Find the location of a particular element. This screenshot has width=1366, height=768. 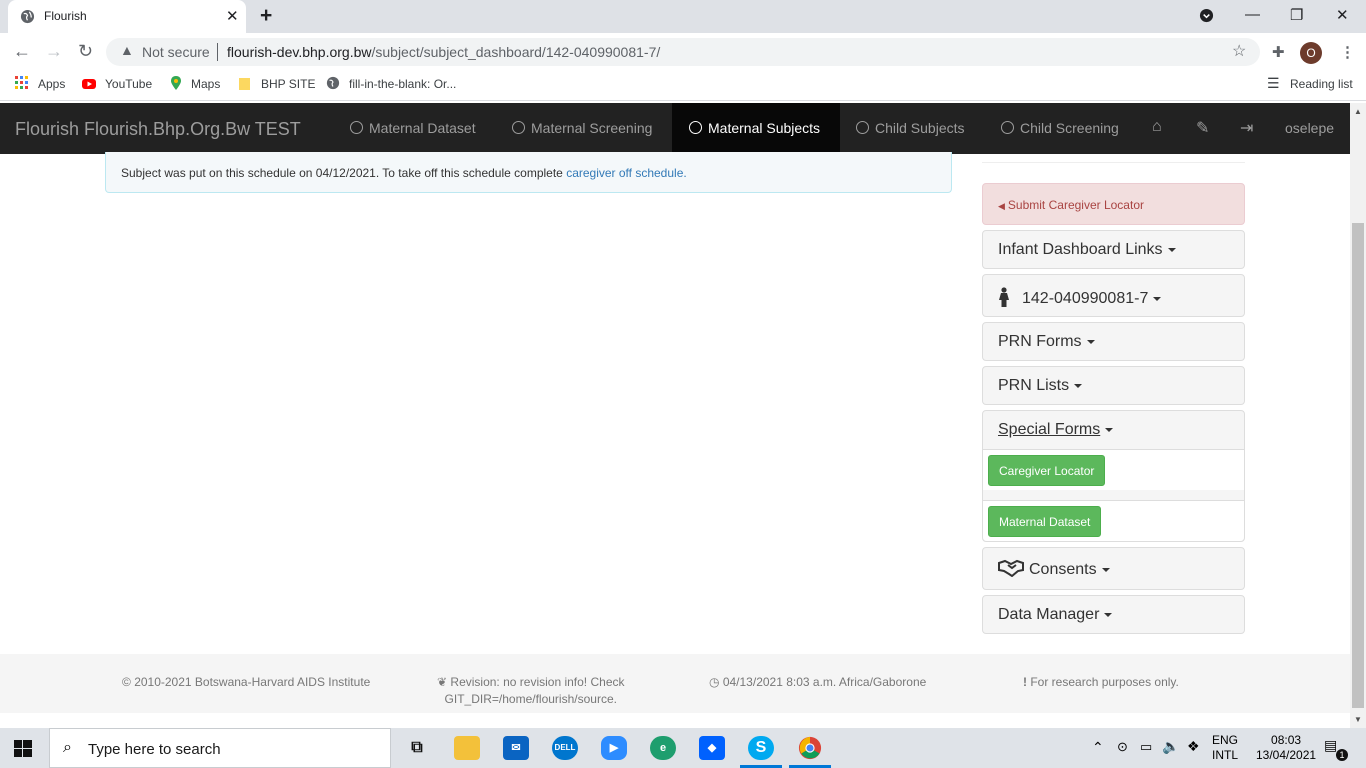

nav-maternal-screening: Maternal Screening is located at coordinates (585, 128).